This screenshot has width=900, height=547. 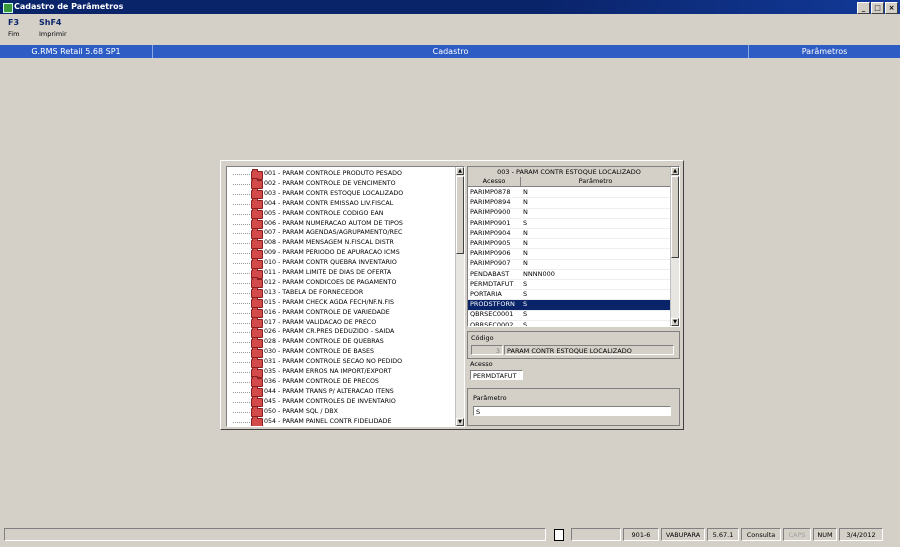 What do you see at coordinates (641, 534) in the screenshot?
I see `status-code: 901-6` at bounding box center [641, 534].